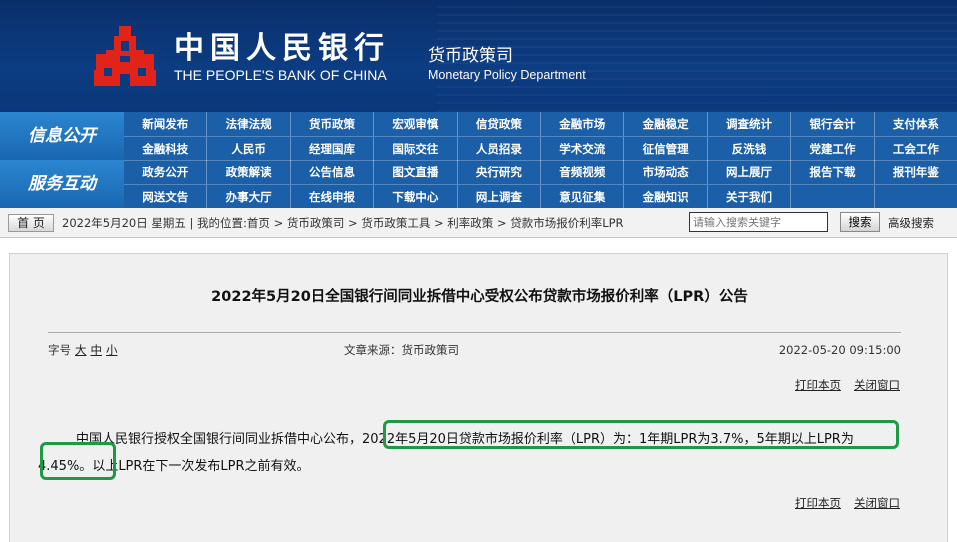  Describe the element at coordinates (414, 197) in the screenshot. I see `nav-item: 下载中心` at that location.